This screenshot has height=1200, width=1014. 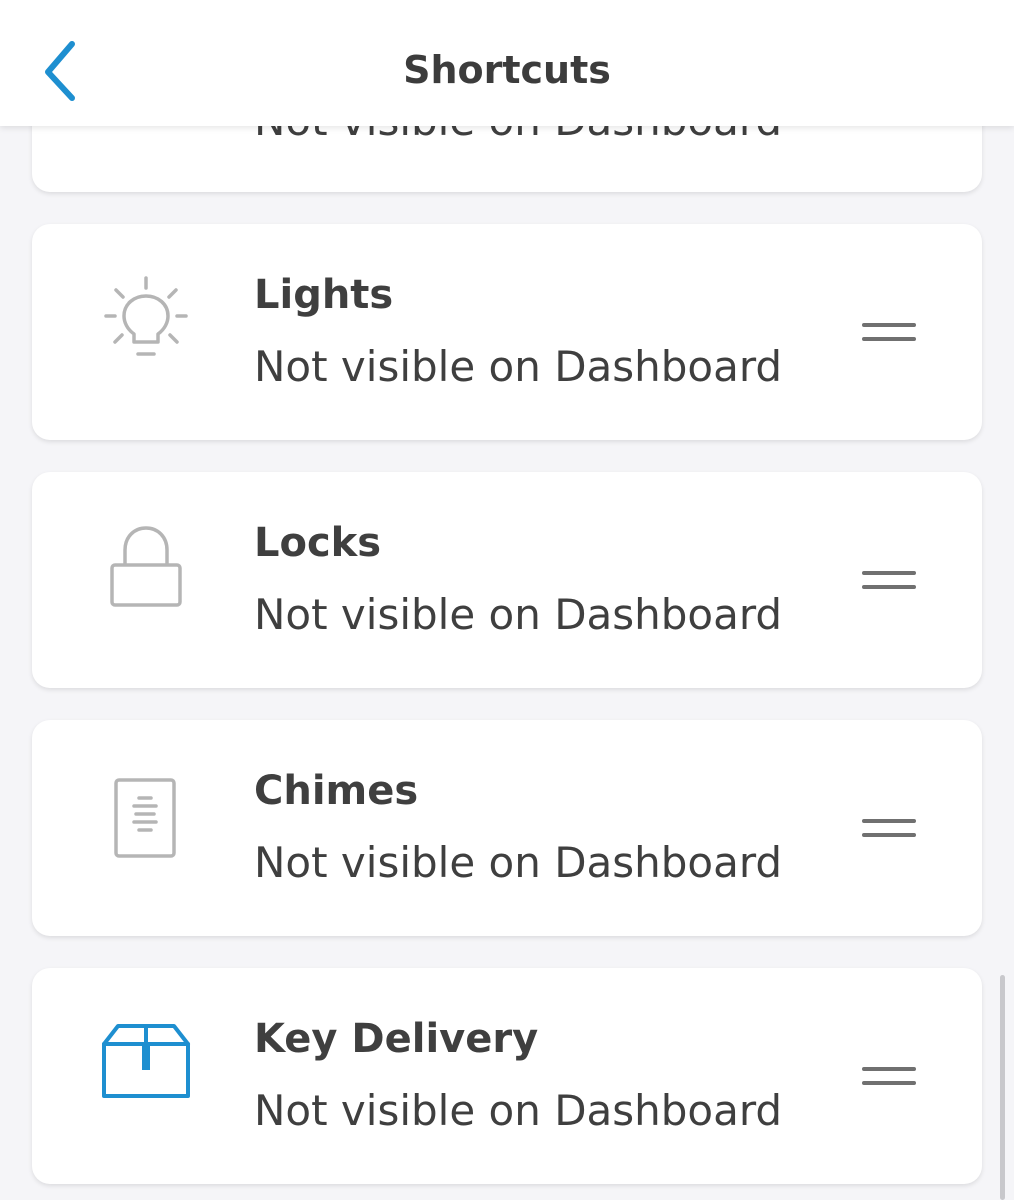 What do you see at coordinates (507, 70) in the screenshot?
I see `page-title: Shortcuts` at bounding box center [507, 70].